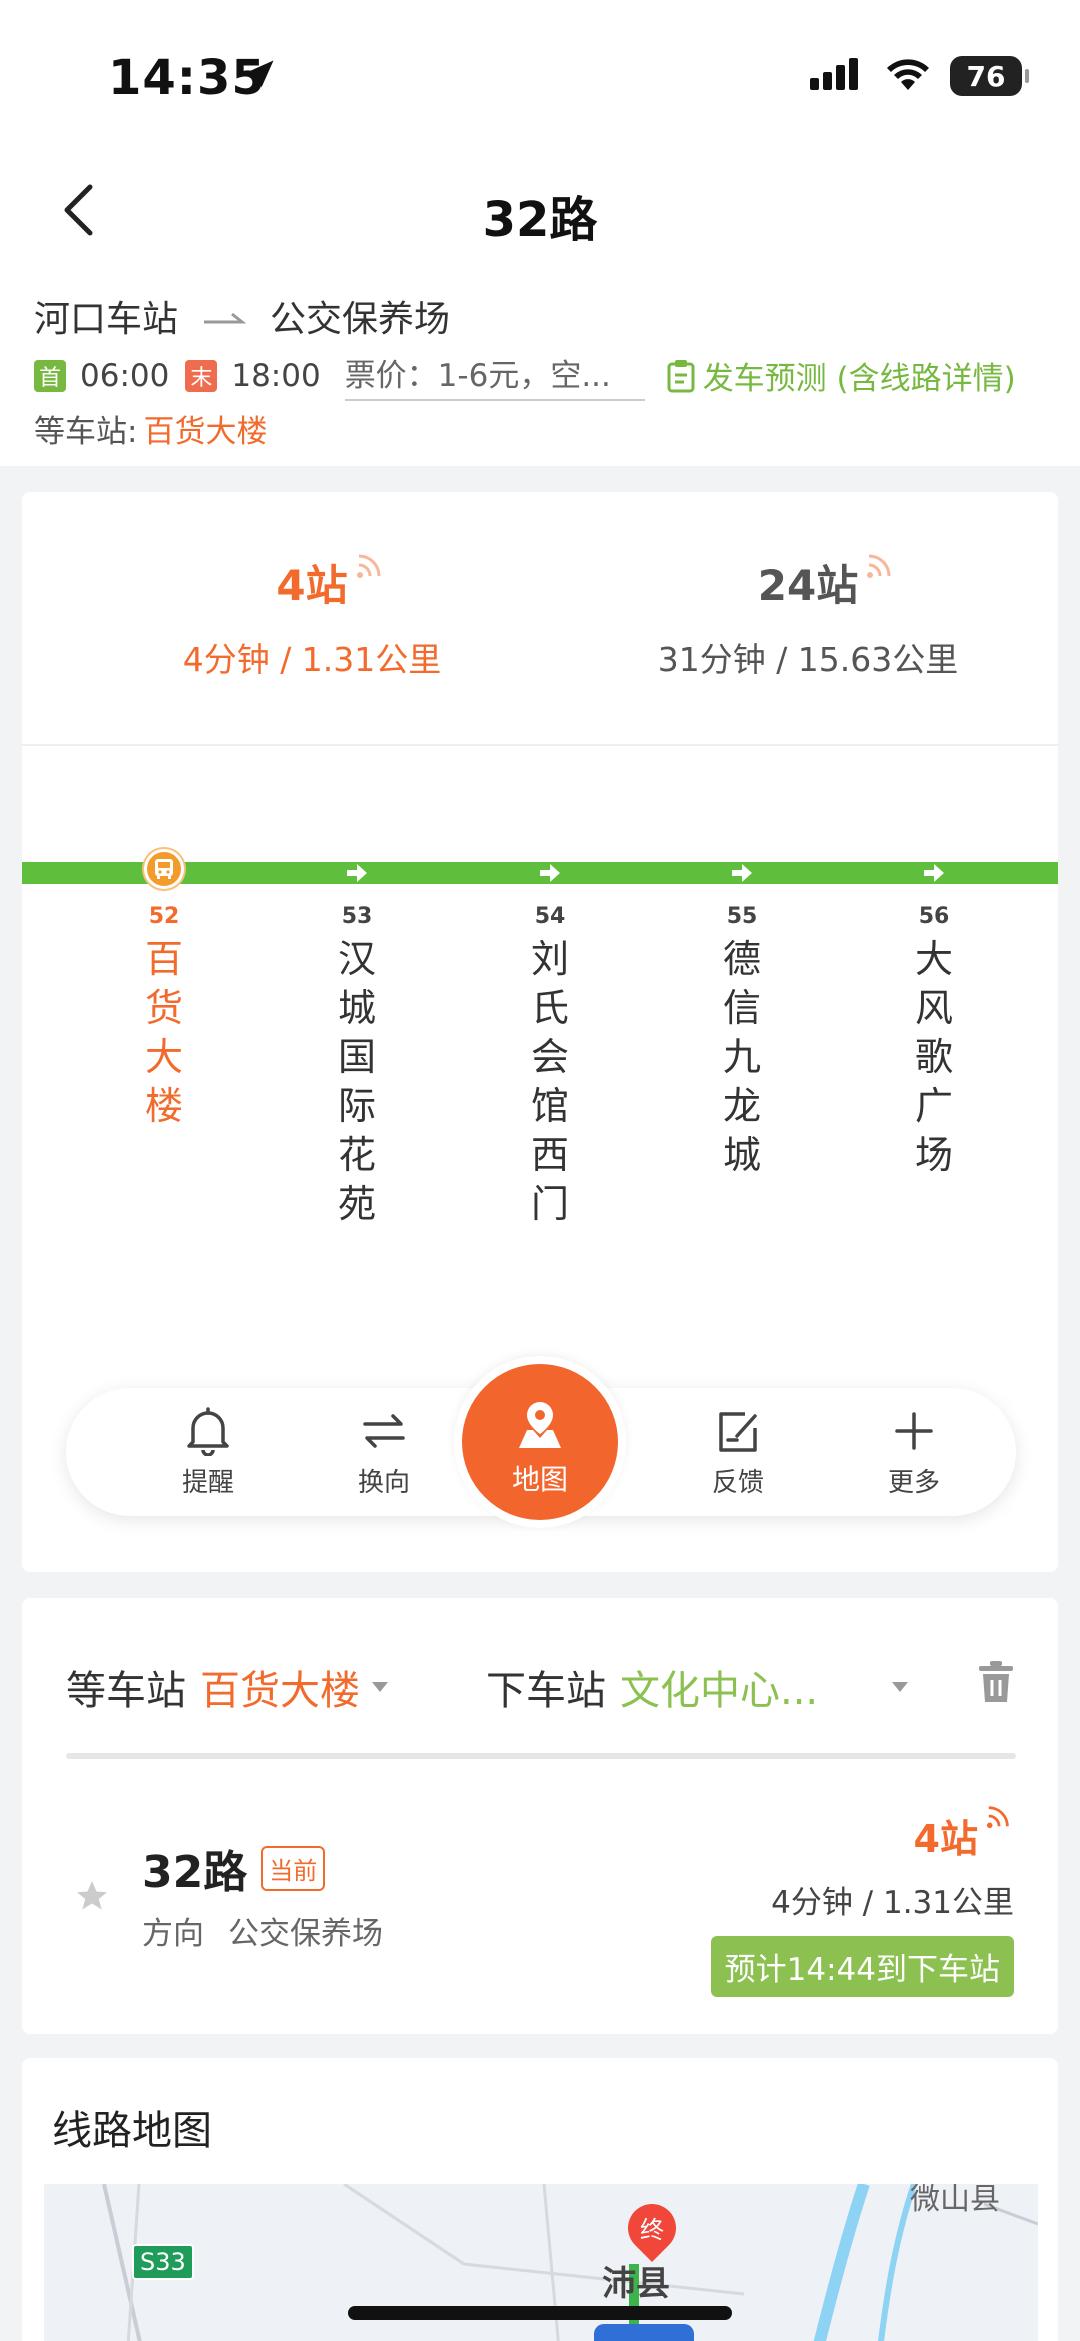 This screenshot has height=2341, width=1080. What do you see at coordinates (738, 1432) in the screenshot?
I see `edit-note-icon` at bounding box center [738, 1432].